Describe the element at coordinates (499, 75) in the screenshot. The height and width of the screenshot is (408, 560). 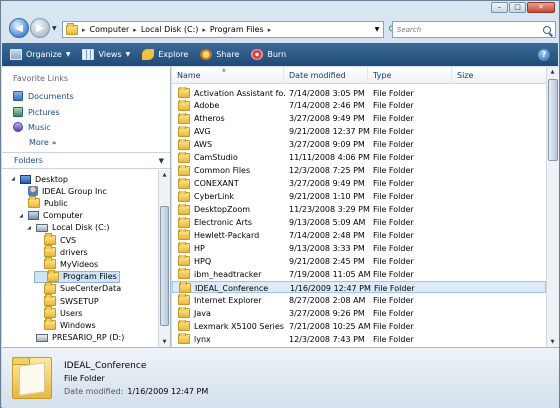
I see `column-header-size: Size` at that location.